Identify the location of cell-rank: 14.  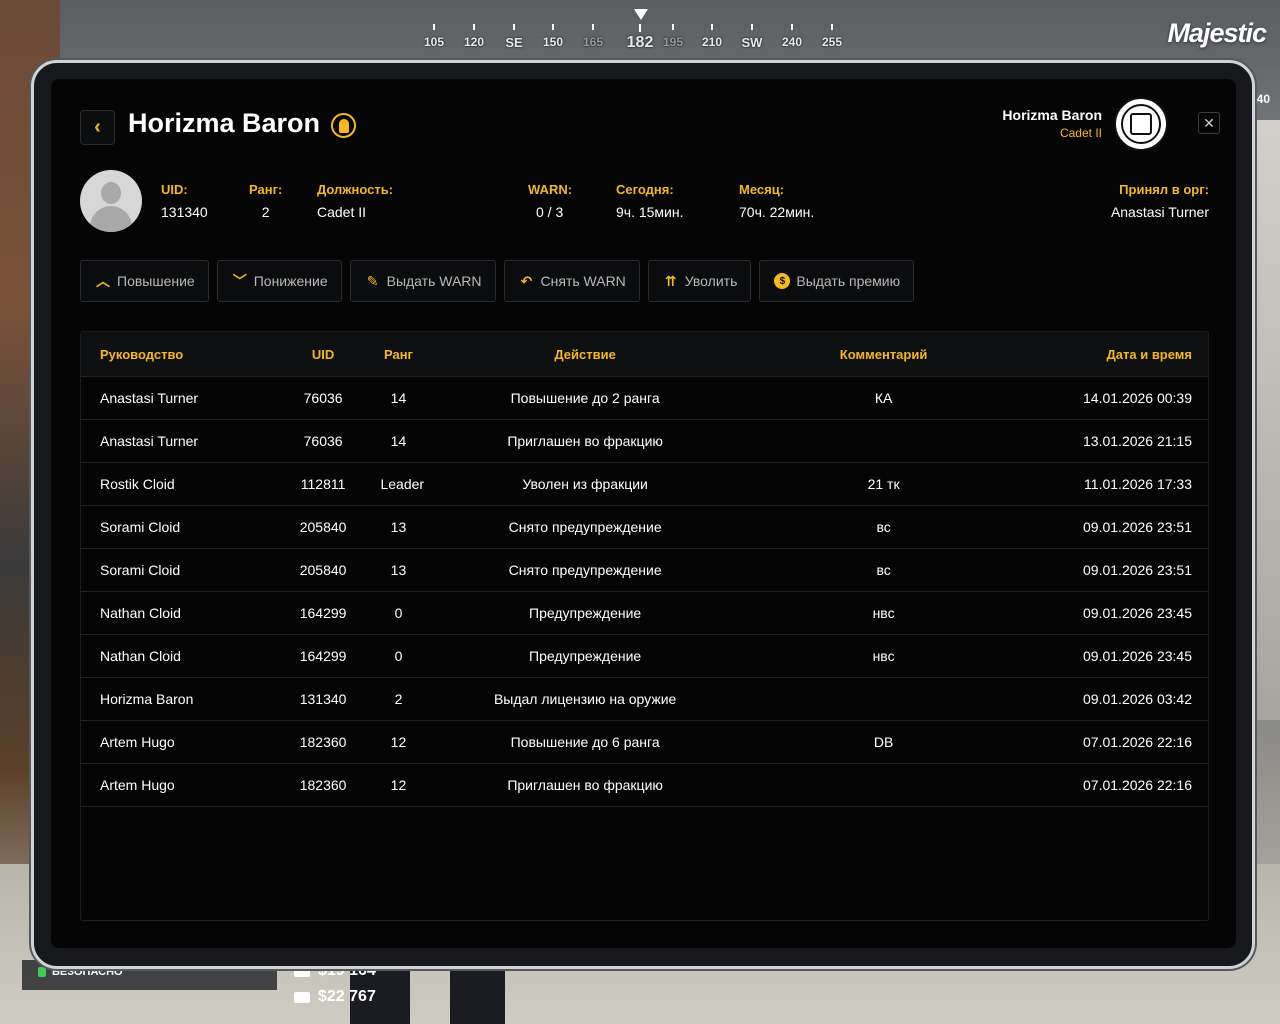
(398, 398).